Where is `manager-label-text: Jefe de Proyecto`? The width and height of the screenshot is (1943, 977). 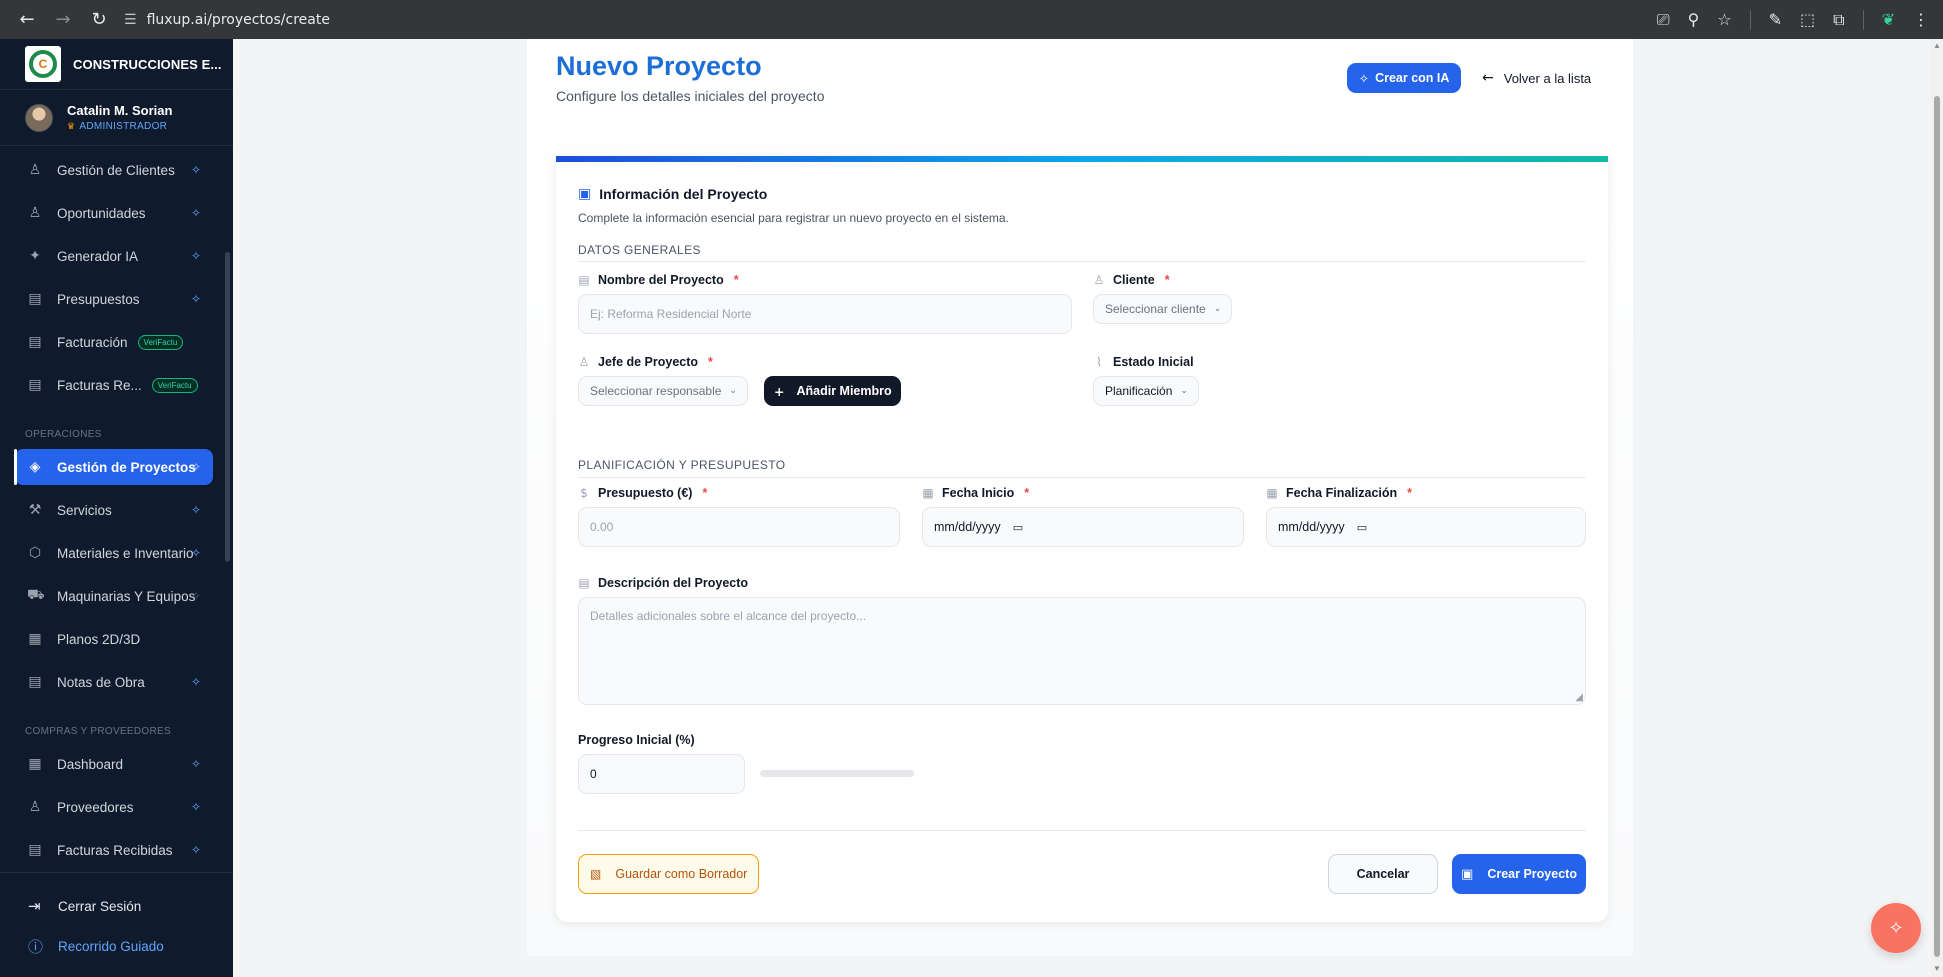
manager-label-text: Jefe de Proyecto is located at coordinates (648, 362).